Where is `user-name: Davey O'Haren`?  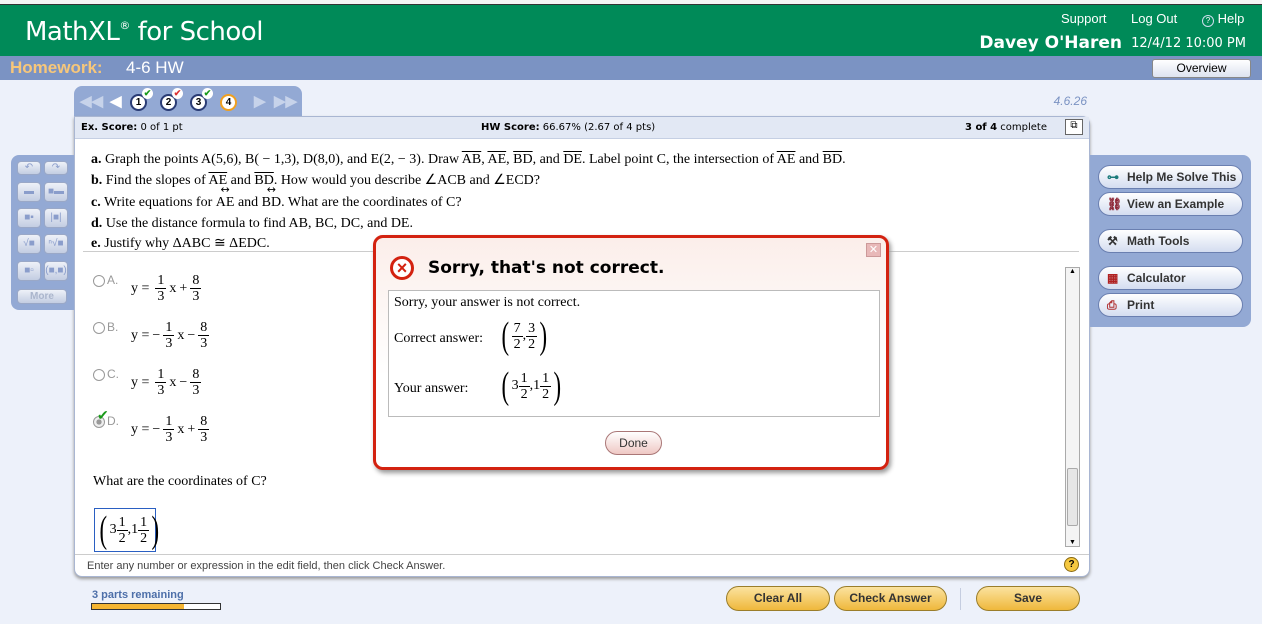 user-name: Davey O'Haren is located at coordinates (1050, 43).